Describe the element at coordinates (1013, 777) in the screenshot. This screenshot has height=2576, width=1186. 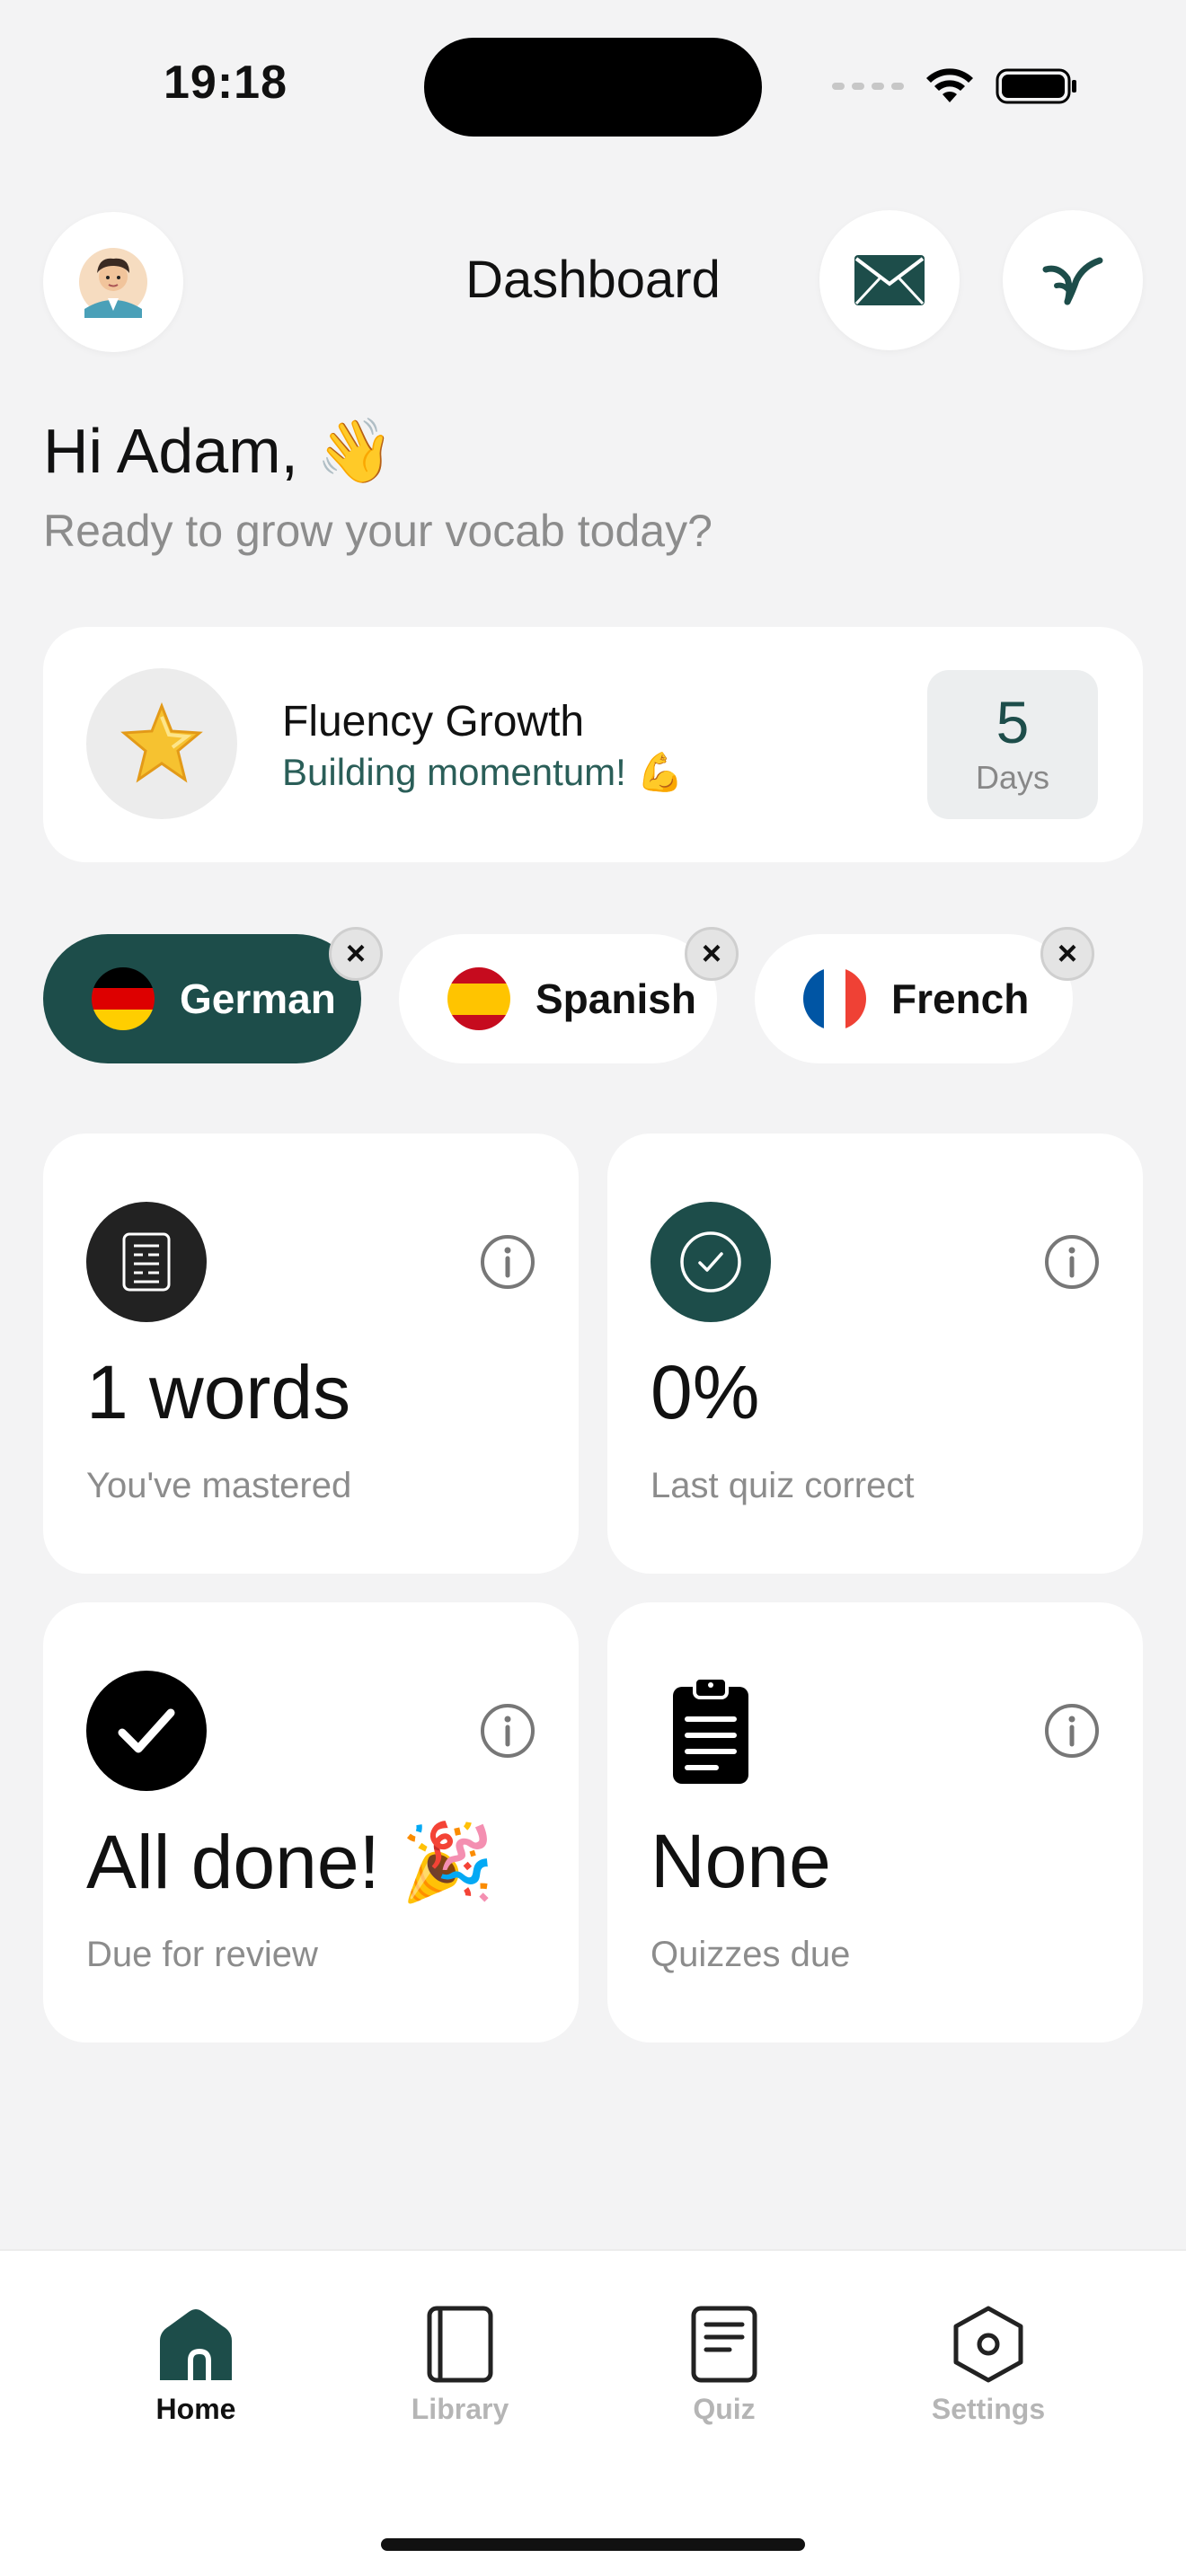
I see `streak-days-label: Days` at that location.